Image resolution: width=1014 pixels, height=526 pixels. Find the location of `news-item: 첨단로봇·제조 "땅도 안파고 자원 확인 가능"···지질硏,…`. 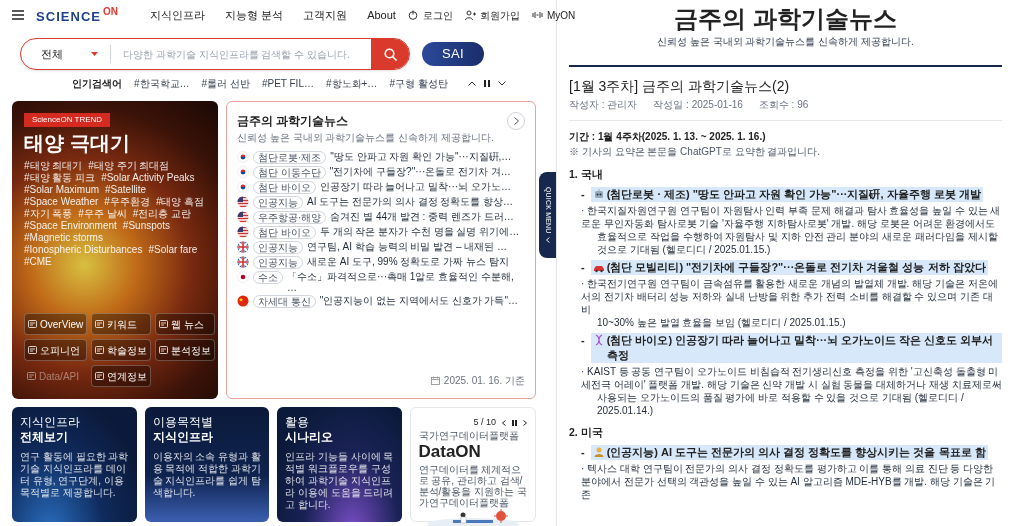

news-item: 첨단로봇·제조 "땅도 안파고 자원 확인 가능"···지질硏,… is located at coordinates (381, 157).